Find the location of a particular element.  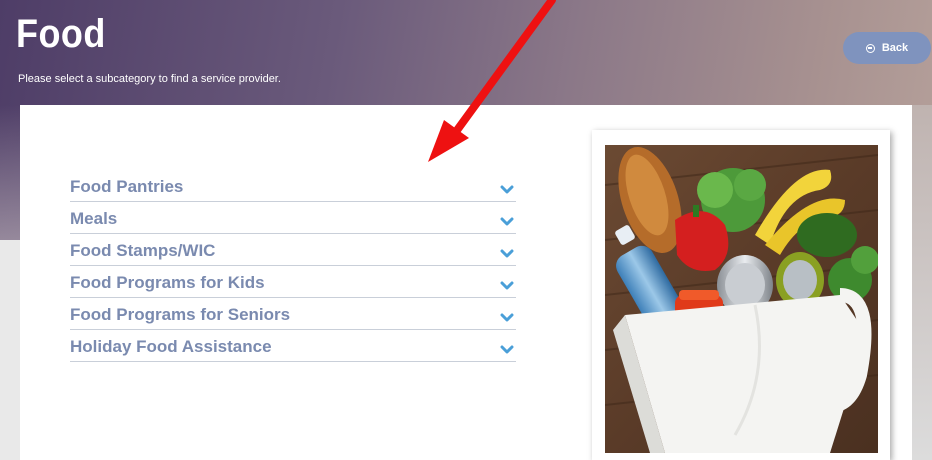

circle-minus-icon is located at coordinates (870, 48).